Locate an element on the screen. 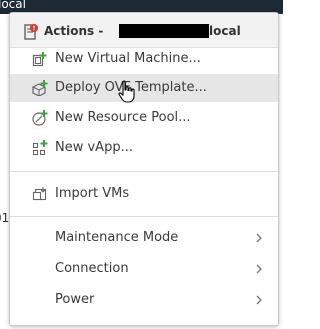 This screenshot has width=320, height=329. menu-item-connection: Connection is located at coordinates (144, 269).